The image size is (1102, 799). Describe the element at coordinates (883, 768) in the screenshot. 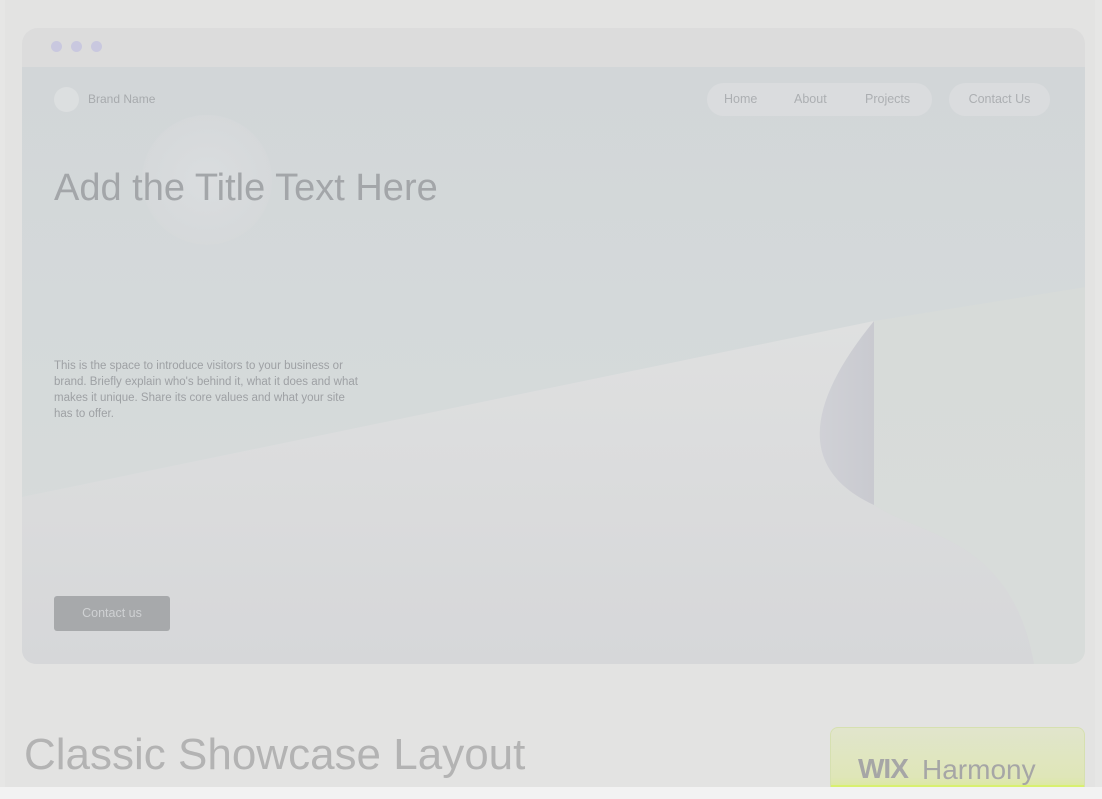

I see `badge-brand: WIX` at that location.